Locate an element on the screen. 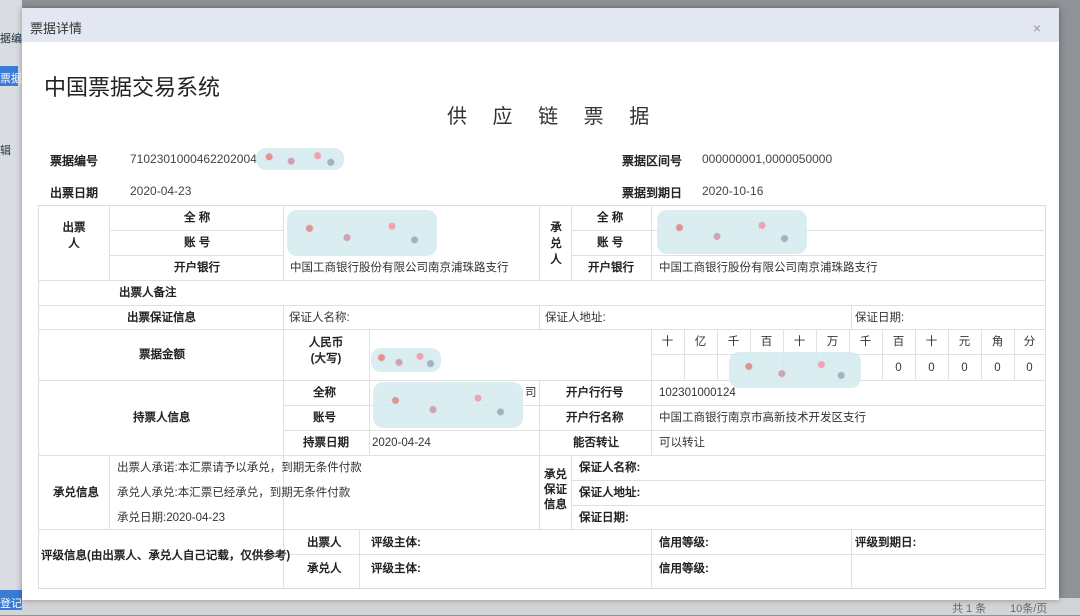  drawer-name-label: 全 称 is located at coordinates (197, 218).